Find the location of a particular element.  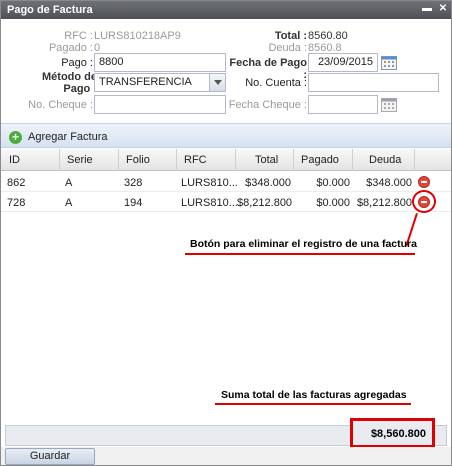

total-value: 8560.80 is located at coordinates (328, 36).